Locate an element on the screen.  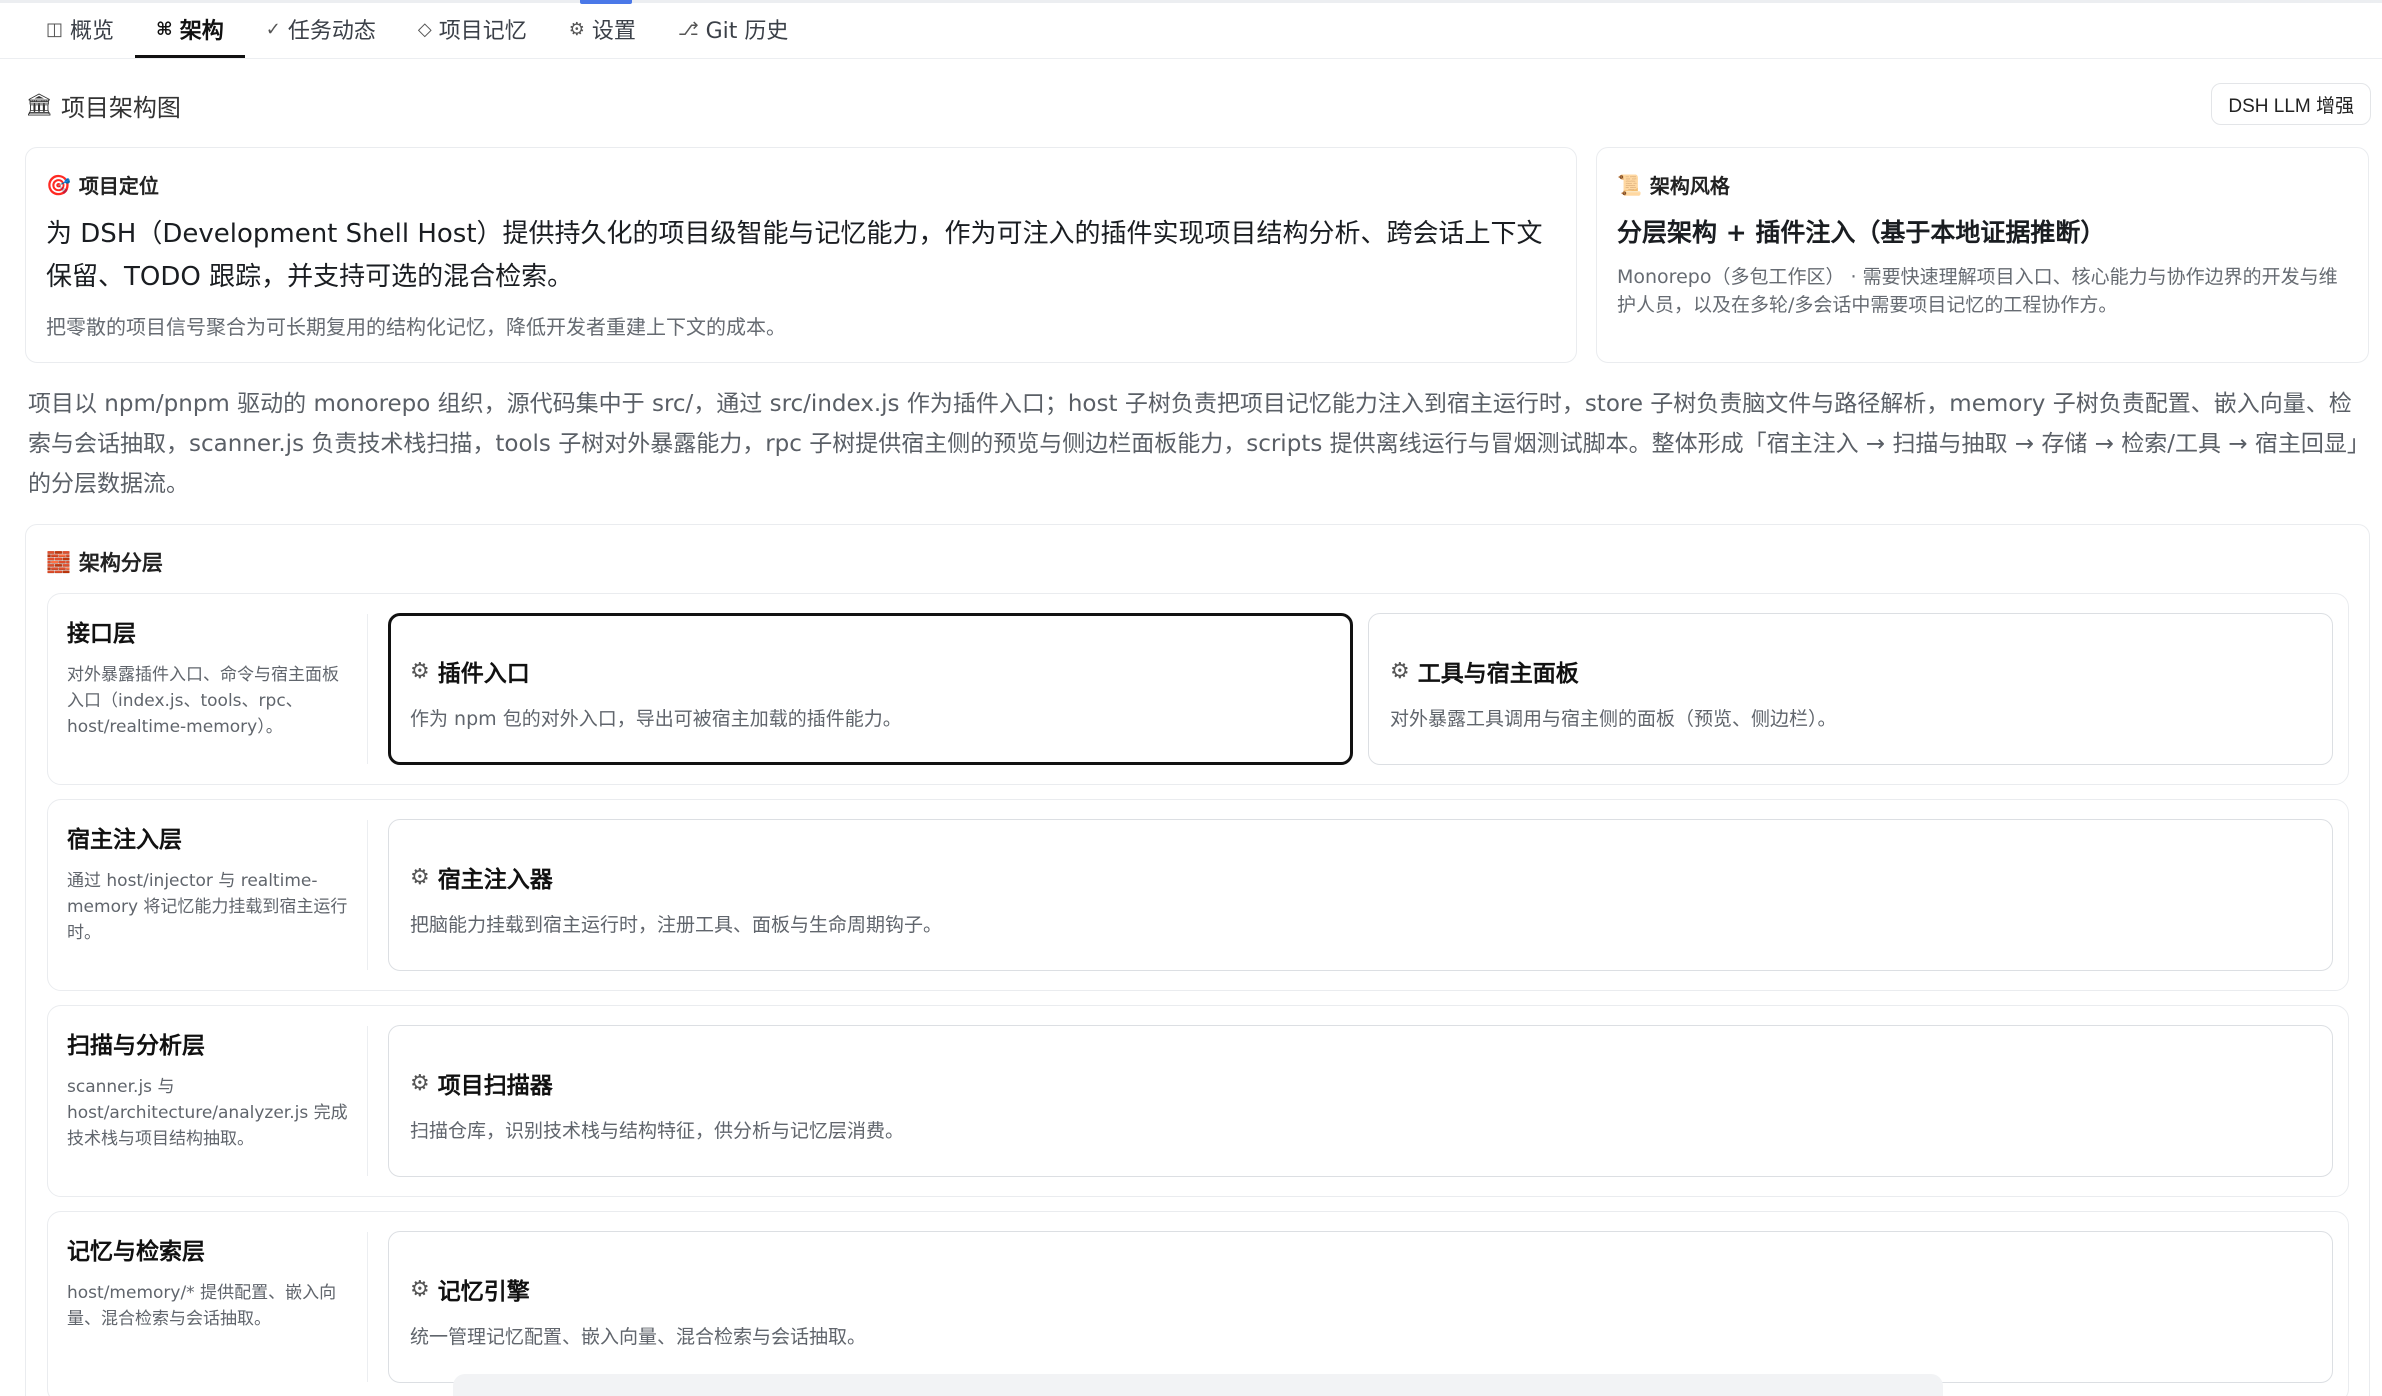
tab-overview: ◫ 概览 is located at coordinates (80, 29).